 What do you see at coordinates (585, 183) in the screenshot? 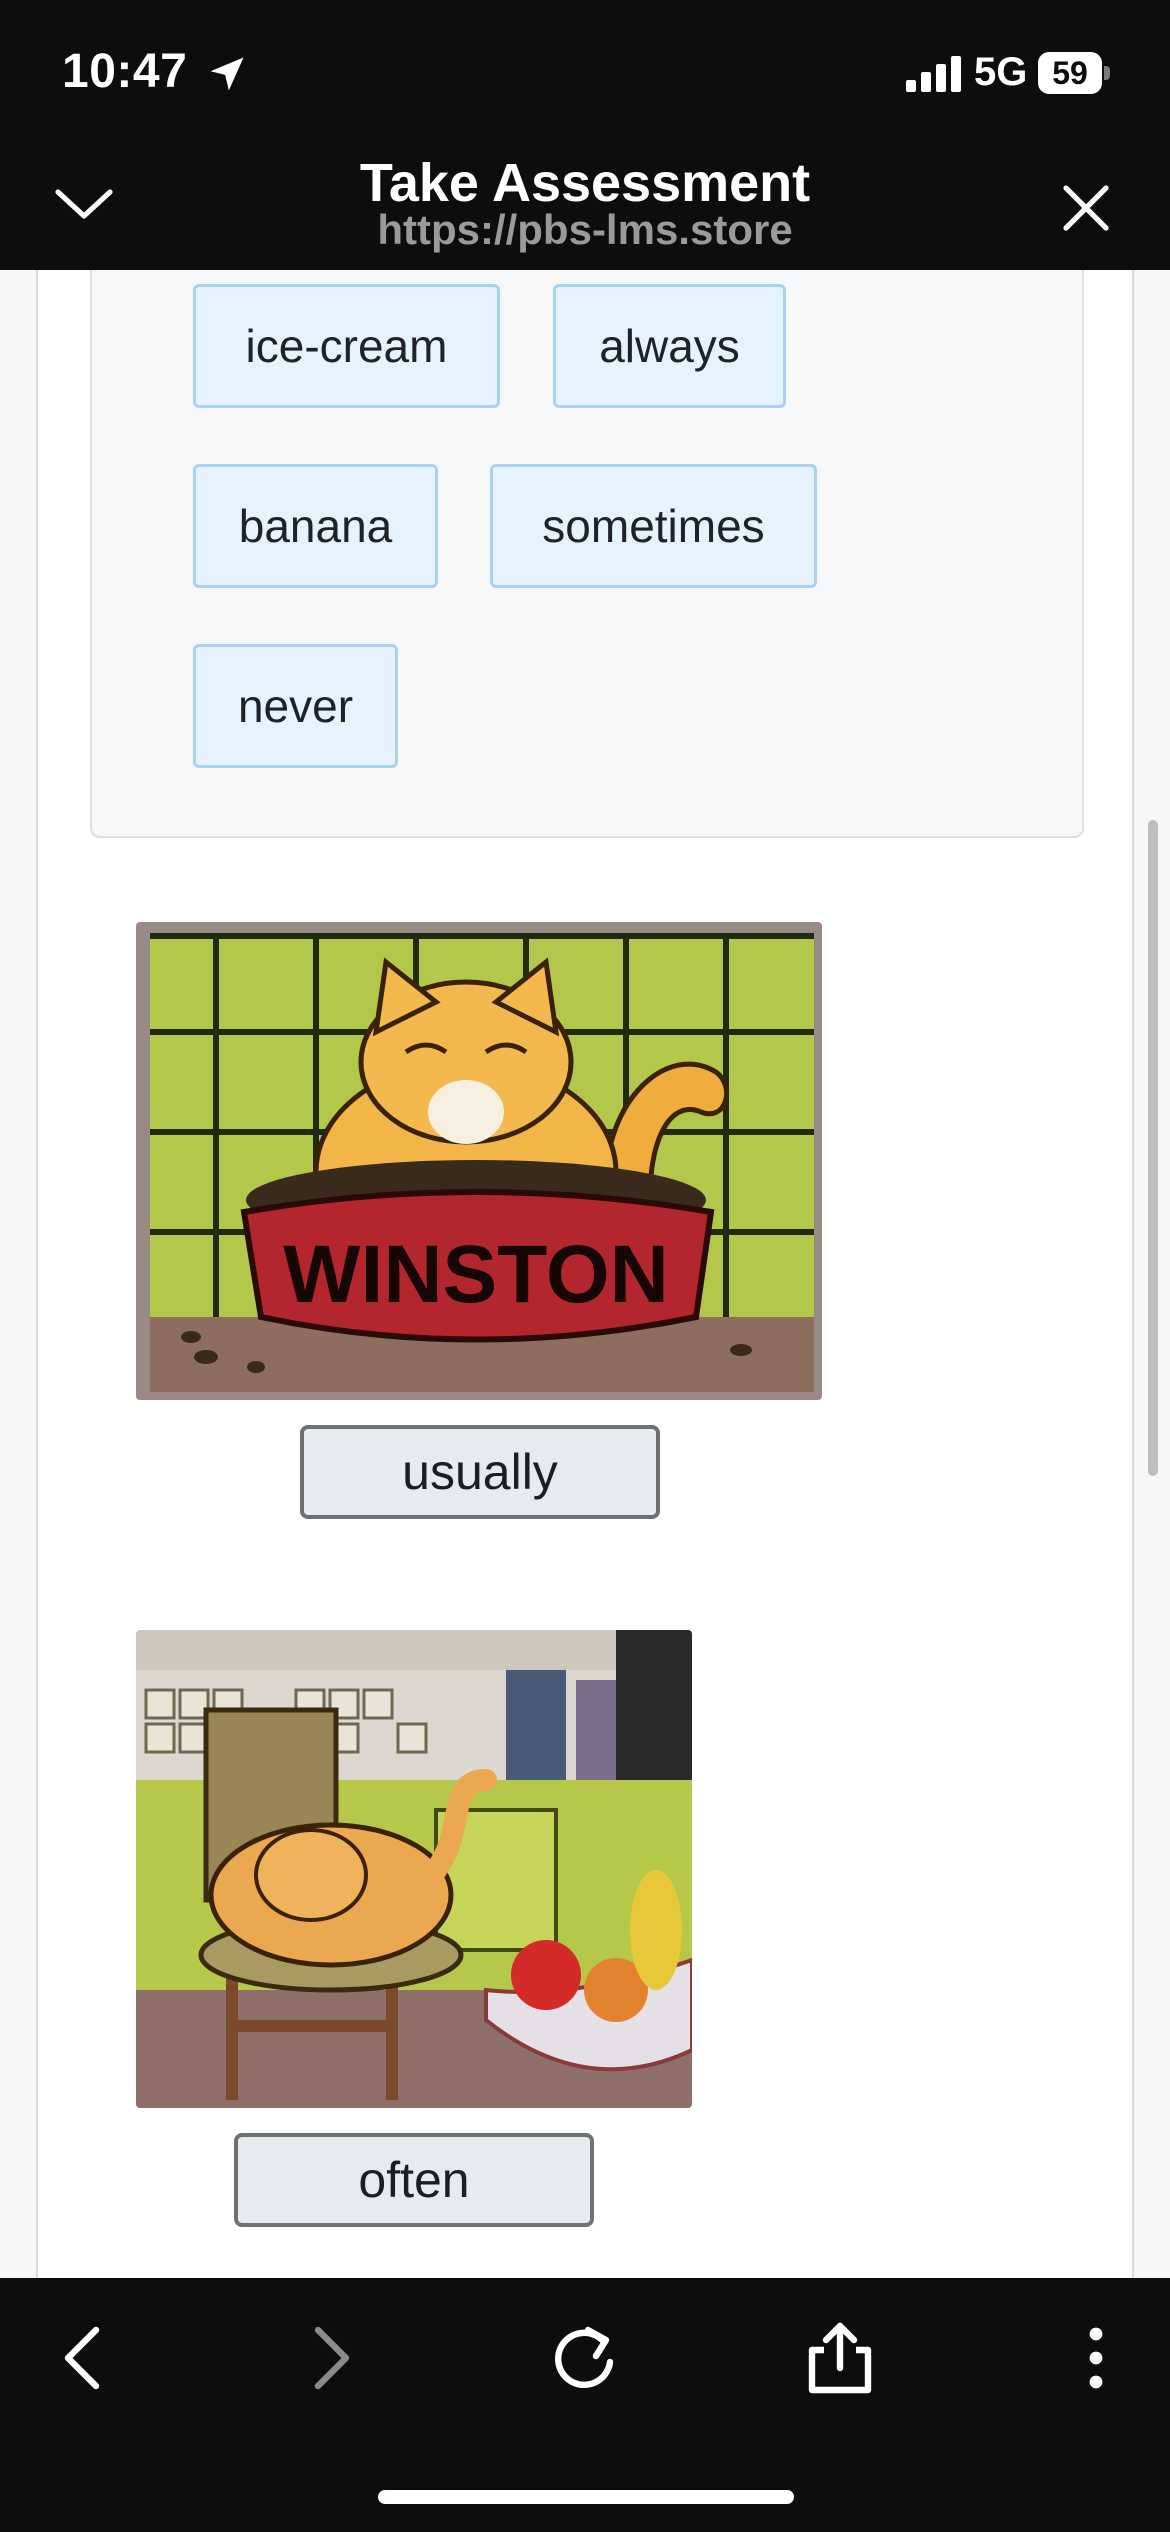
I see `page-title: Take Assessment` at bounding box center [585, 183].